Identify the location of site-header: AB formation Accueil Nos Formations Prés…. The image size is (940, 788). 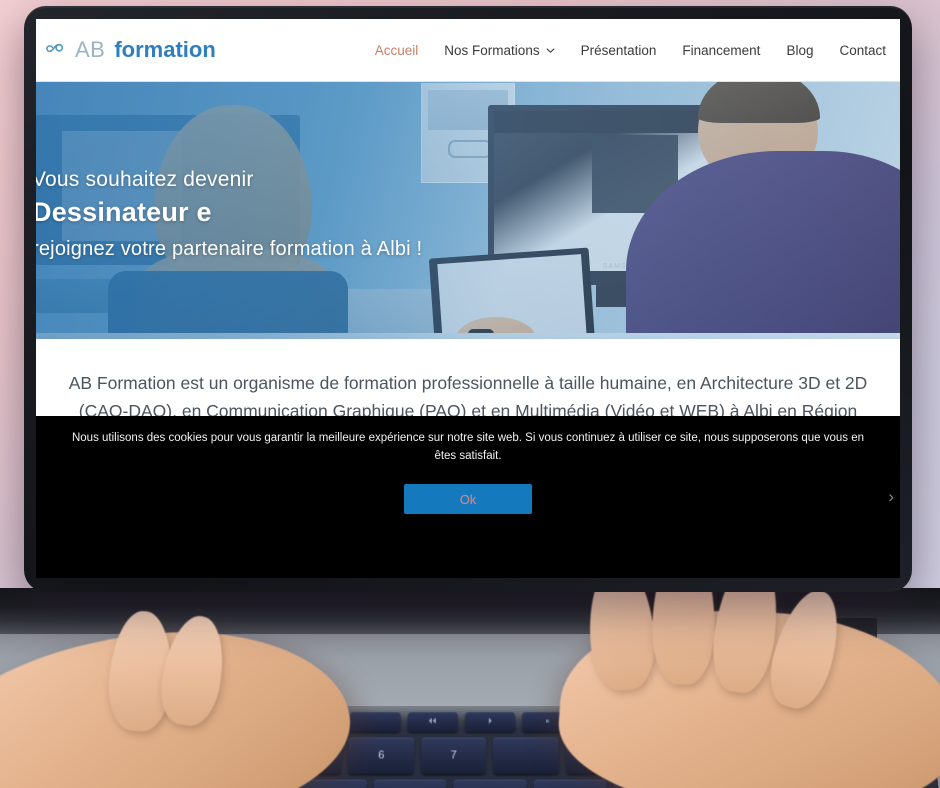
(468, 50).